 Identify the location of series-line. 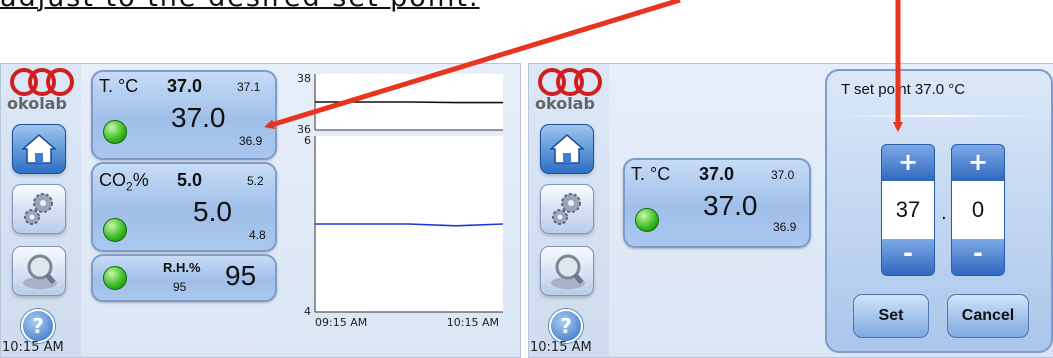
(409, 102).